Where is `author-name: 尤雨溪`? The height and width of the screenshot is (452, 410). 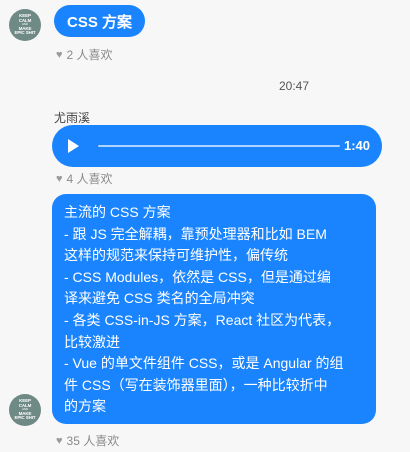 author-name: 尤雨溪 is located at coordinates (72, 118).